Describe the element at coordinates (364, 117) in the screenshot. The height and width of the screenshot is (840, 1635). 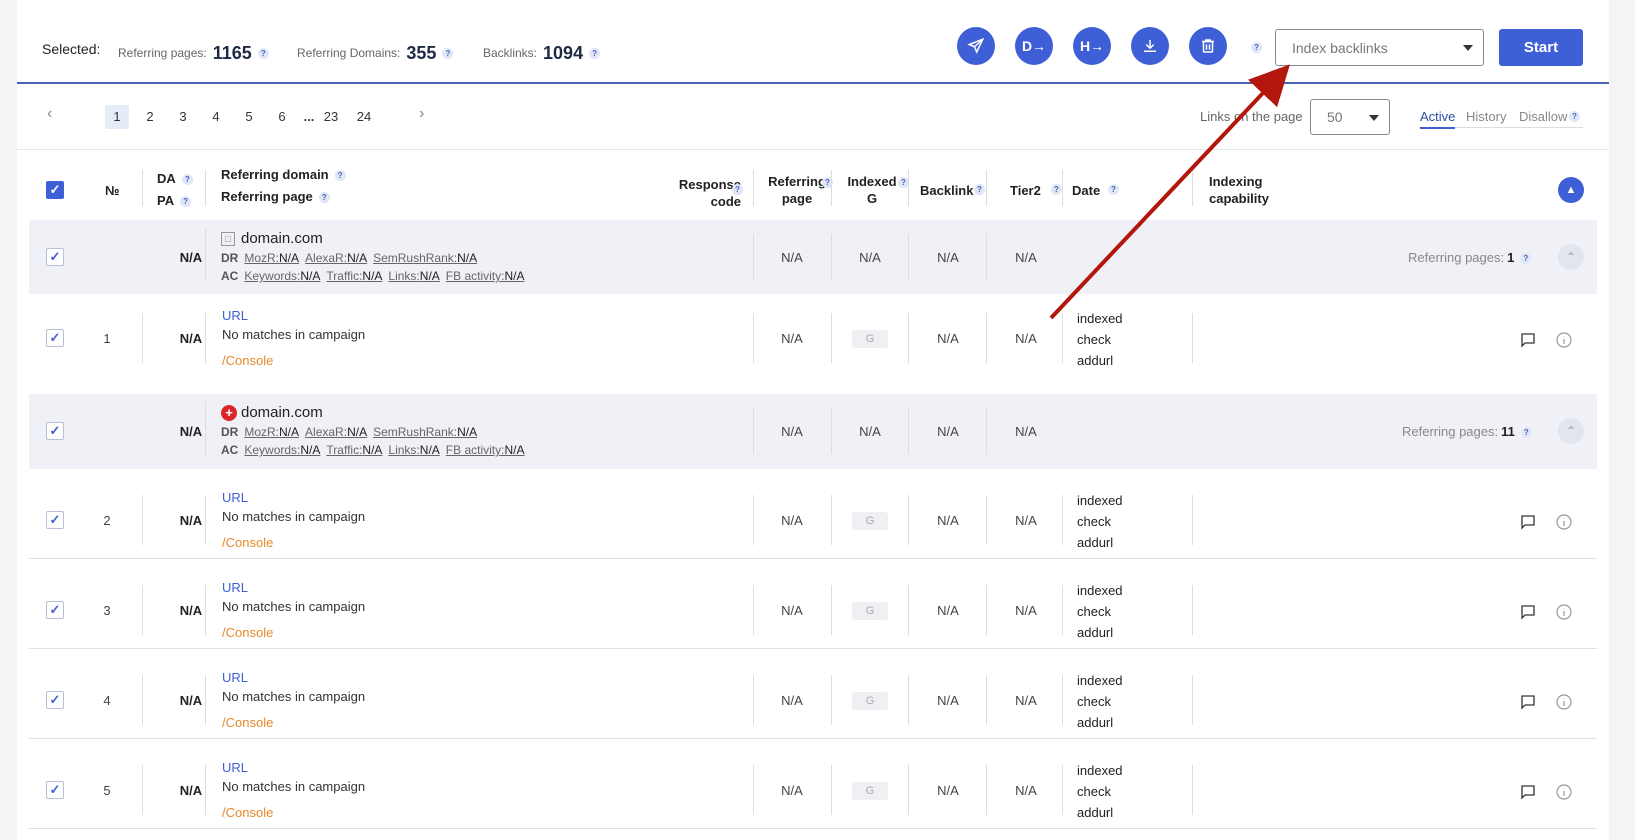
I see `page-24: 24` at that location.